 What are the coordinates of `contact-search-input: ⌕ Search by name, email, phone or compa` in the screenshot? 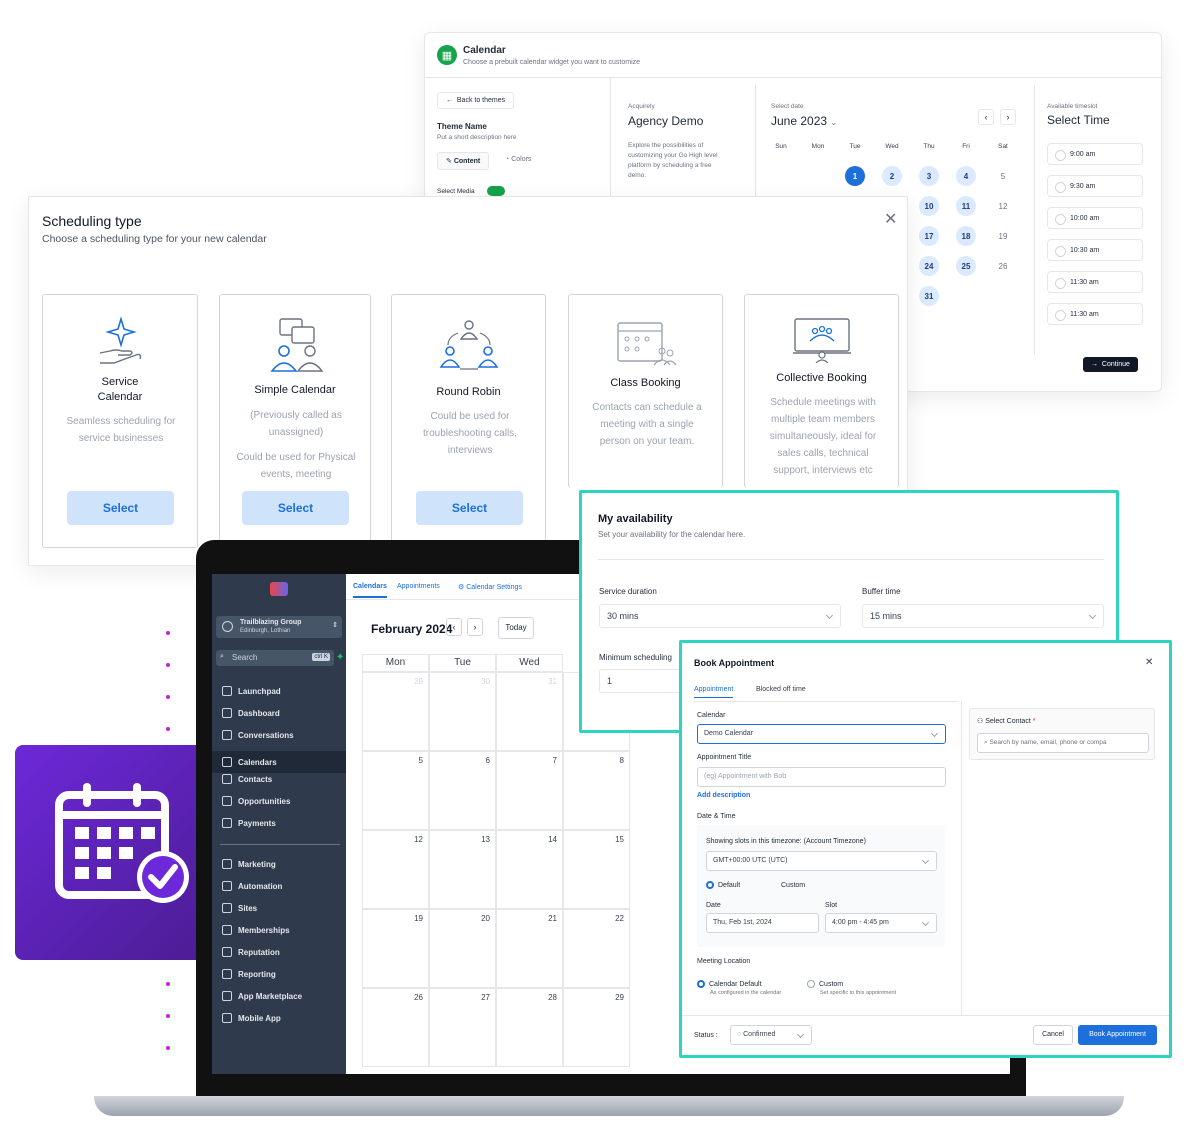 It's located at (1063, 743).